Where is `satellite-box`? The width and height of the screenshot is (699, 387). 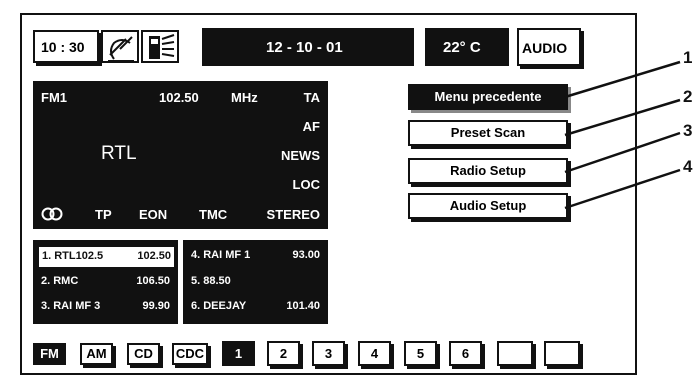 satellite-box is located at coordinates (120, 46).